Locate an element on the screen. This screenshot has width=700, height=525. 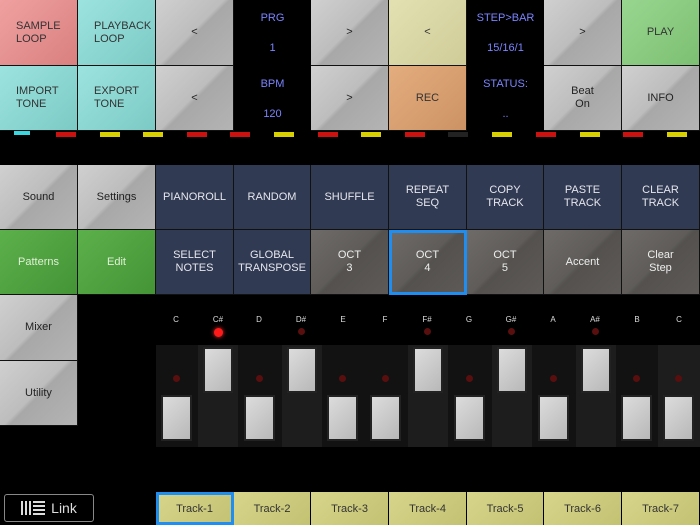
step-display: STEP>BAR 15/16/1 is located at coordinates (505, 33).